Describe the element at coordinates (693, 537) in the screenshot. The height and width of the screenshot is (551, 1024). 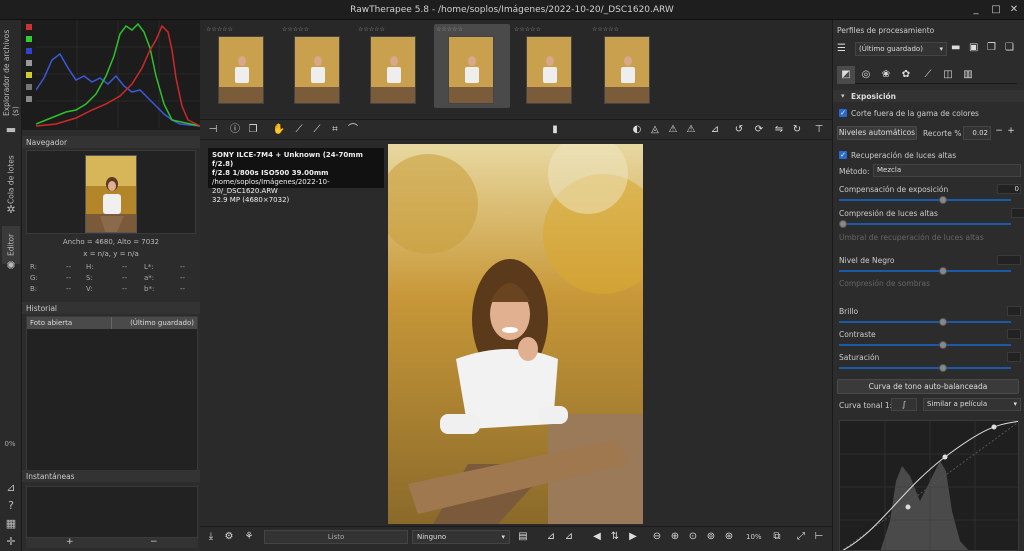
I see `zoom-100-icon: ⊙` at that location.